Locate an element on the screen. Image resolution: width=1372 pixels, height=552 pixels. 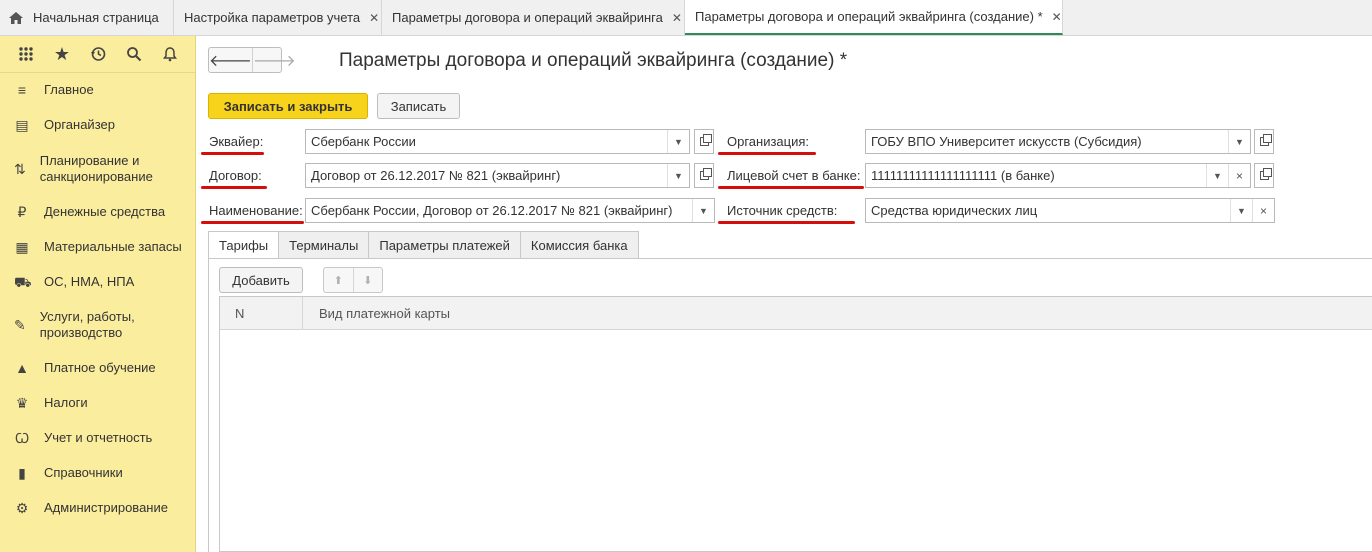
move-down-icon: ⬇ is located at coordinates (367, 280).